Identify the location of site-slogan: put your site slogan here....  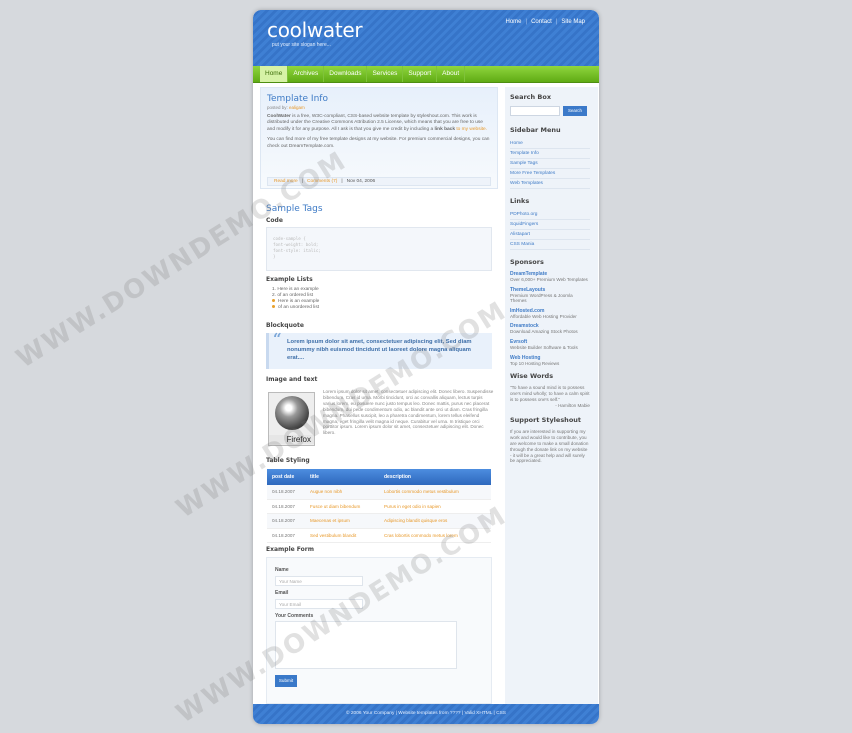
(301, 45).